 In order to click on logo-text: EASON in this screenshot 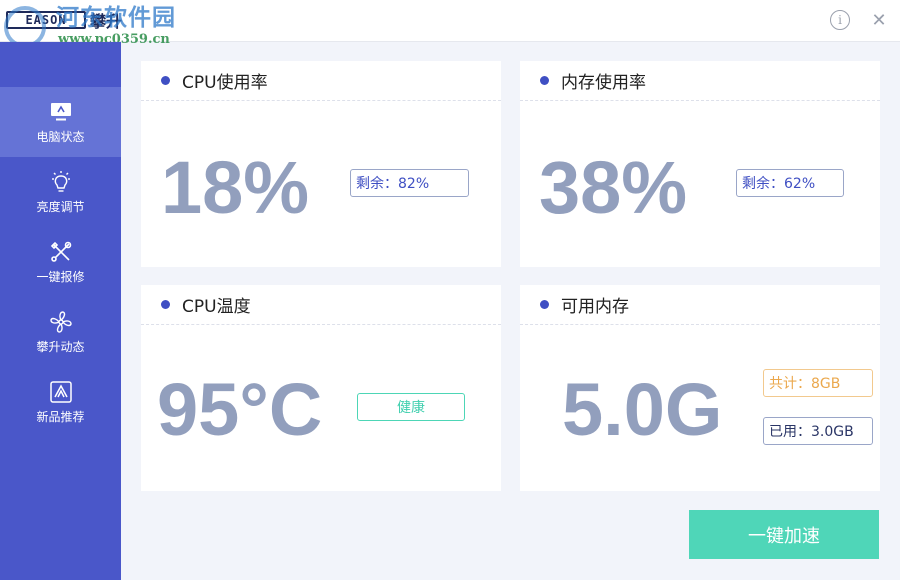, I will do `click(46, 20)`.